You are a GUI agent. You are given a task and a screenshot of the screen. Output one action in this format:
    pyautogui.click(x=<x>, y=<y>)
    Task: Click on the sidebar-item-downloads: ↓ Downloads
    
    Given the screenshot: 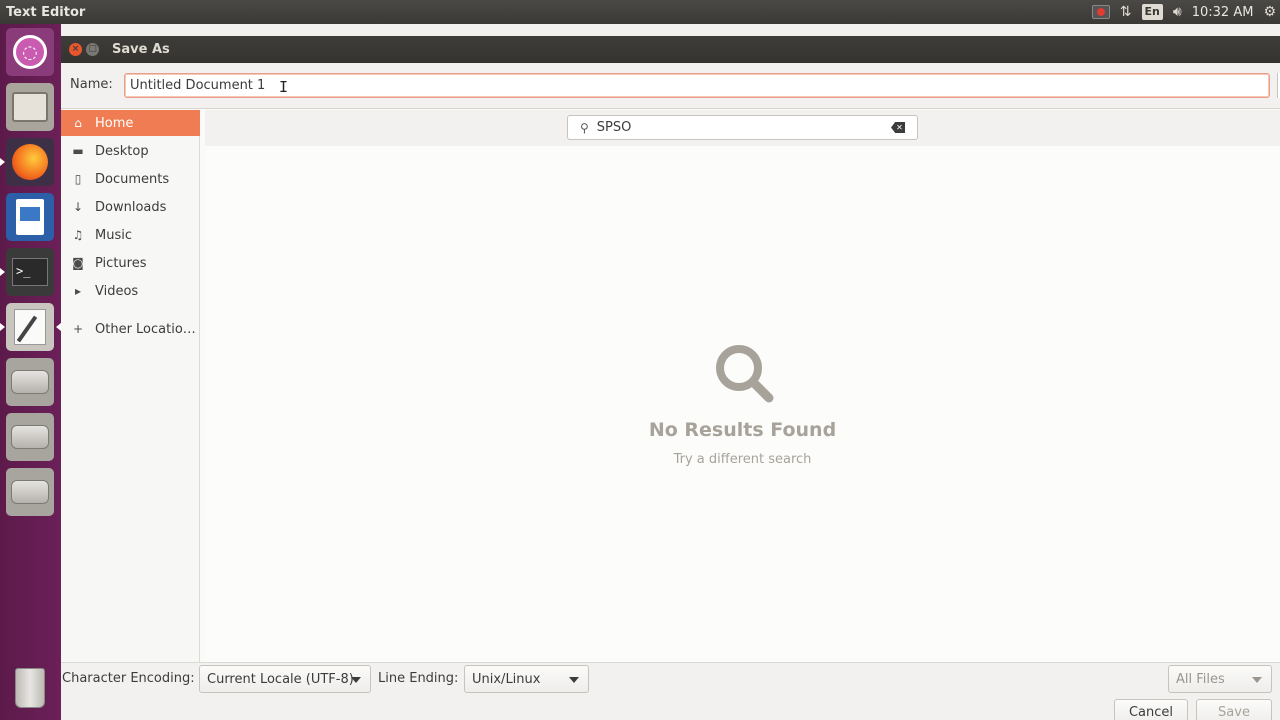 What is the action you would take?
    pyautogui.click(x=130, y=207)
    